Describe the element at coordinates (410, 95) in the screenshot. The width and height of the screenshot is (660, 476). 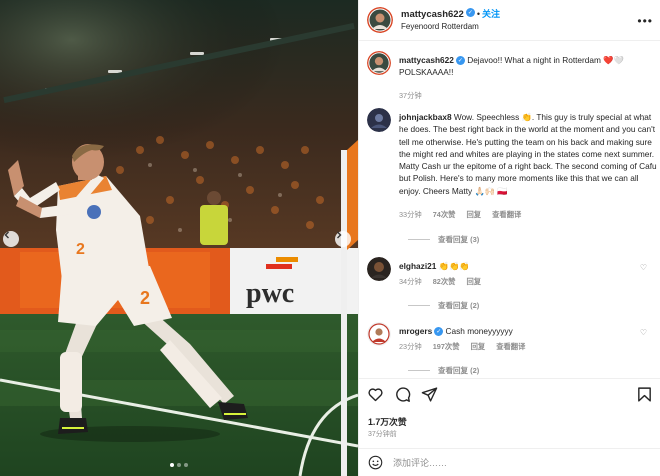
I see `caption-time: 37分钟` at that location.